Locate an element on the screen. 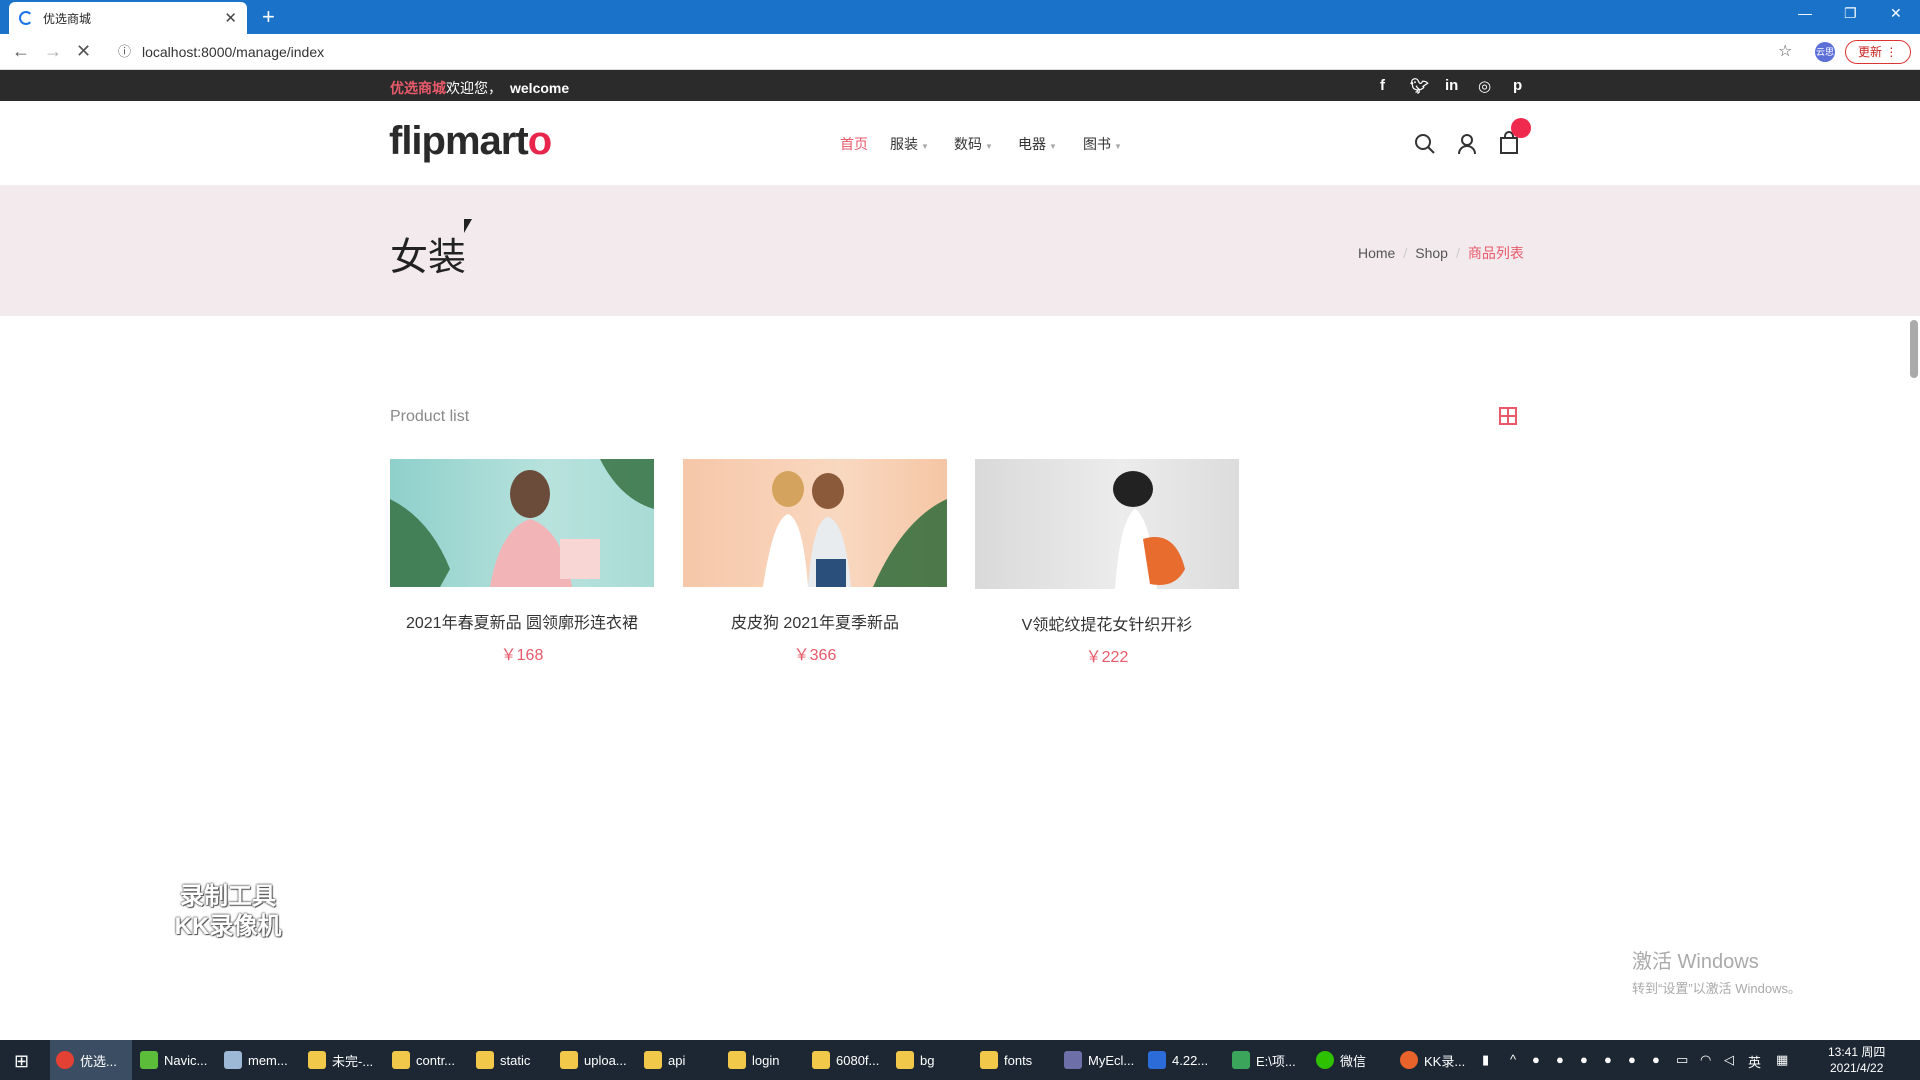  taskbar-item: static is located at coordinates (511, 1060).